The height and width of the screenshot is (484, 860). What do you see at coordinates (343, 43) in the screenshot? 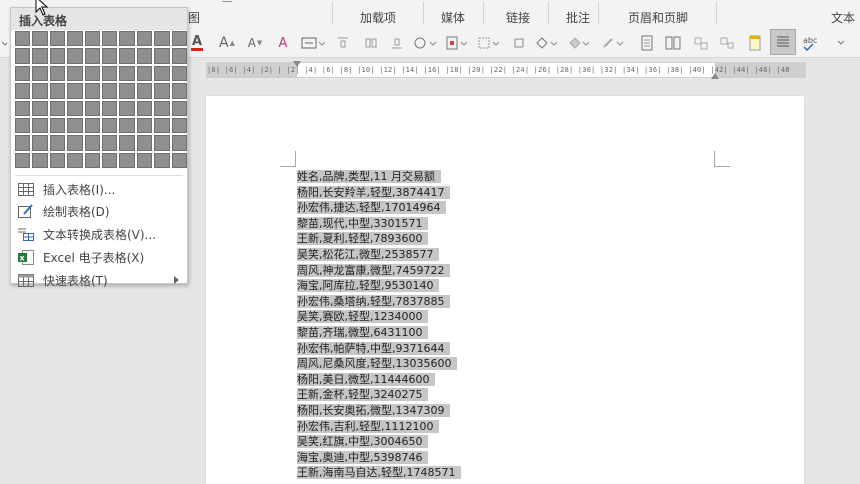
I see `align-top-icon` at bounding box center [343, 43].